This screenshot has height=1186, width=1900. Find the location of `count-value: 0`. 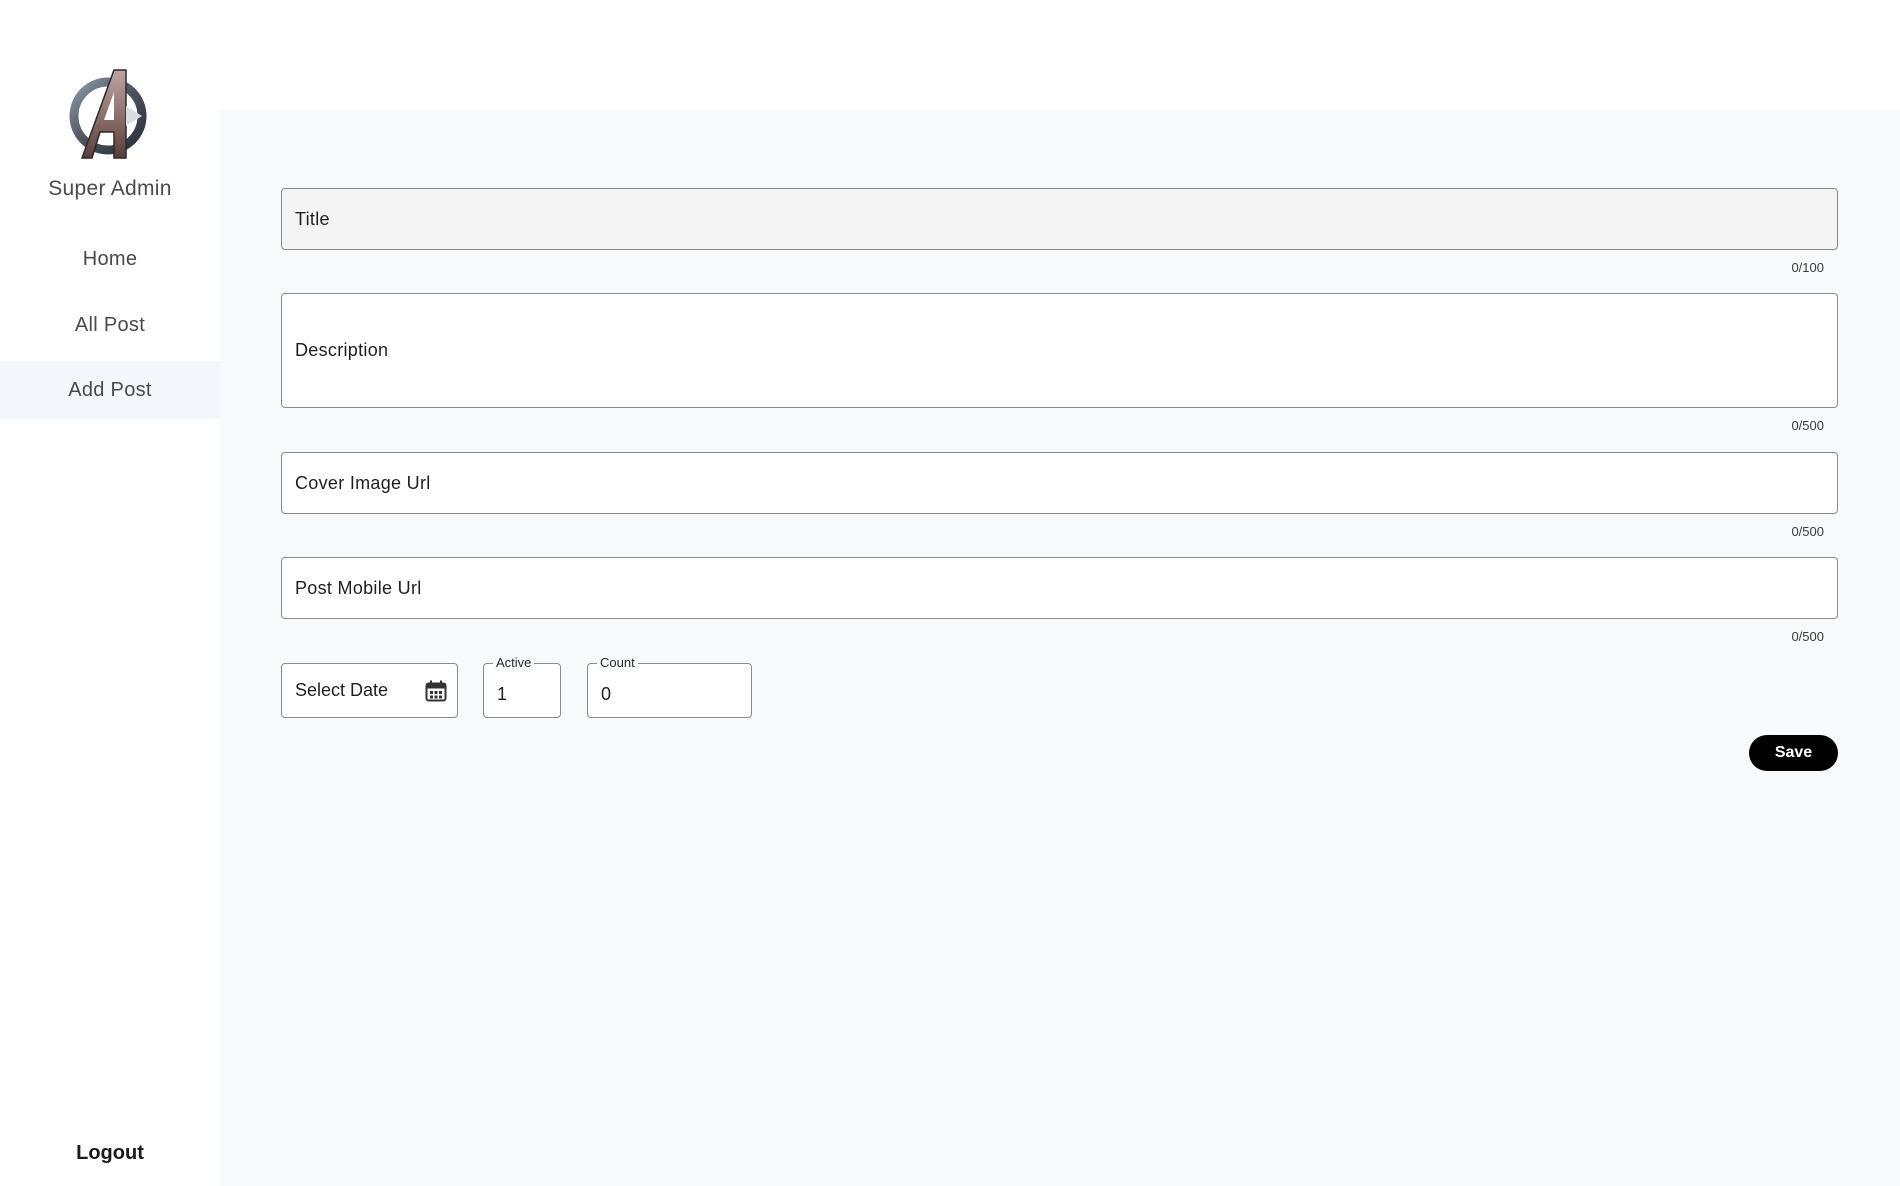

count-value: 0 is located at coordinates (606, 694).